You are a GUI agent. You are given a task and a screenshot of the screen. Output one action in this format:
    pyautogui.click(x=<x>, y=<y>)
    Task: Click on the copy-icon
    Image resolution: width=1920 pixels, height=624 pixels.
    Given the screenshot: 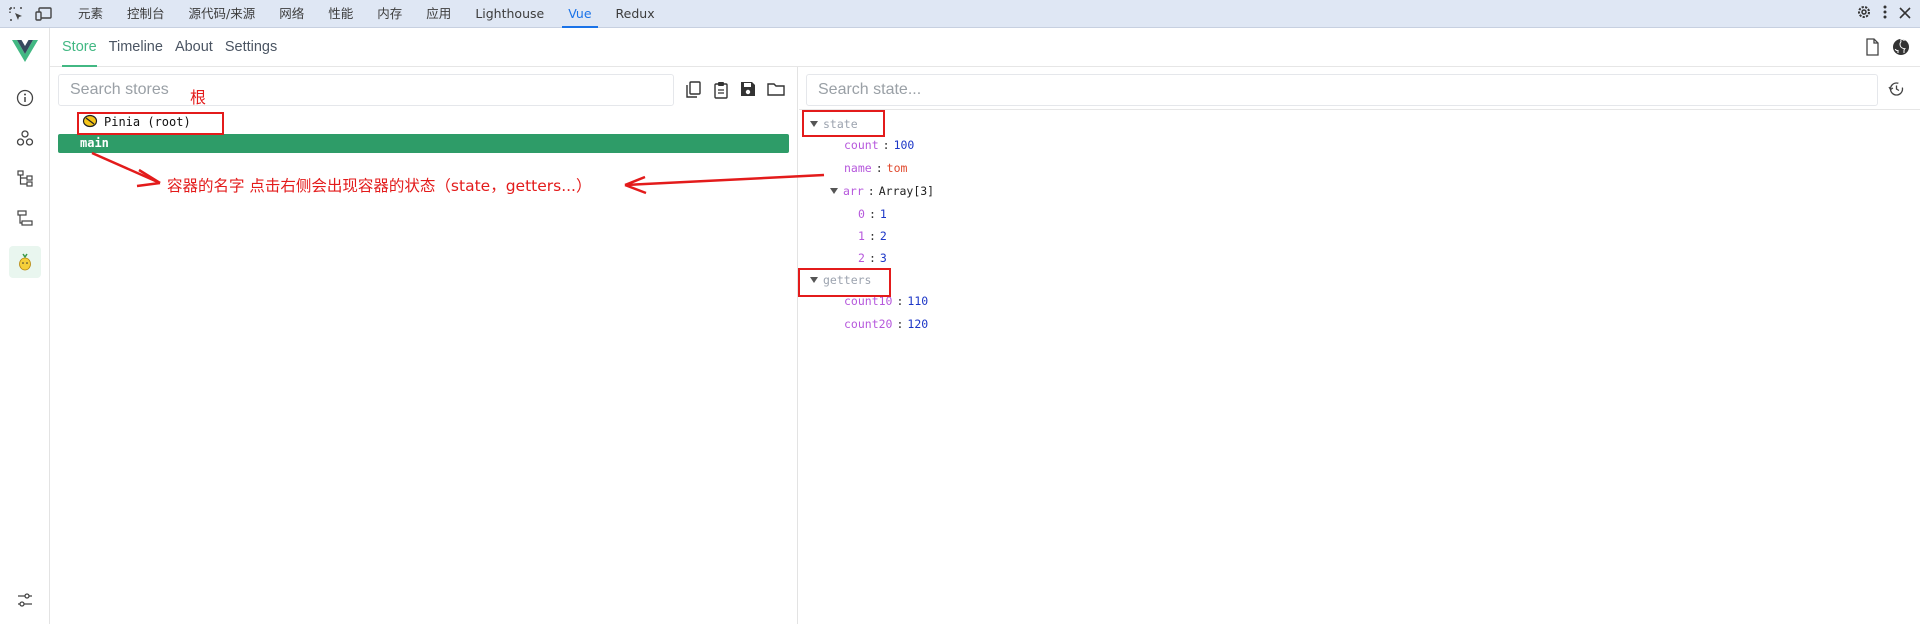 What is the action you would take?
    pyautogui.click(x=693, y=92)
    